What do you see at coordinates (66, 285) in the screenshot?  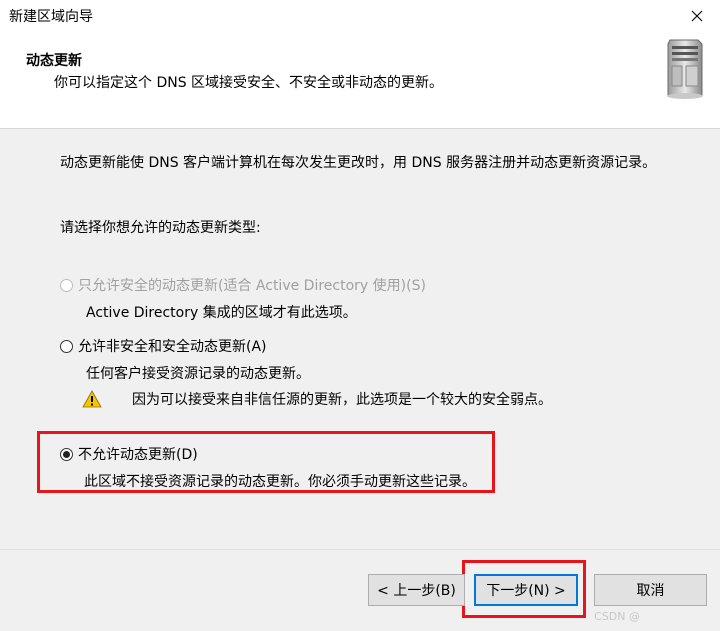 I see `radio-secure-only` at bounding box center [66, 285].